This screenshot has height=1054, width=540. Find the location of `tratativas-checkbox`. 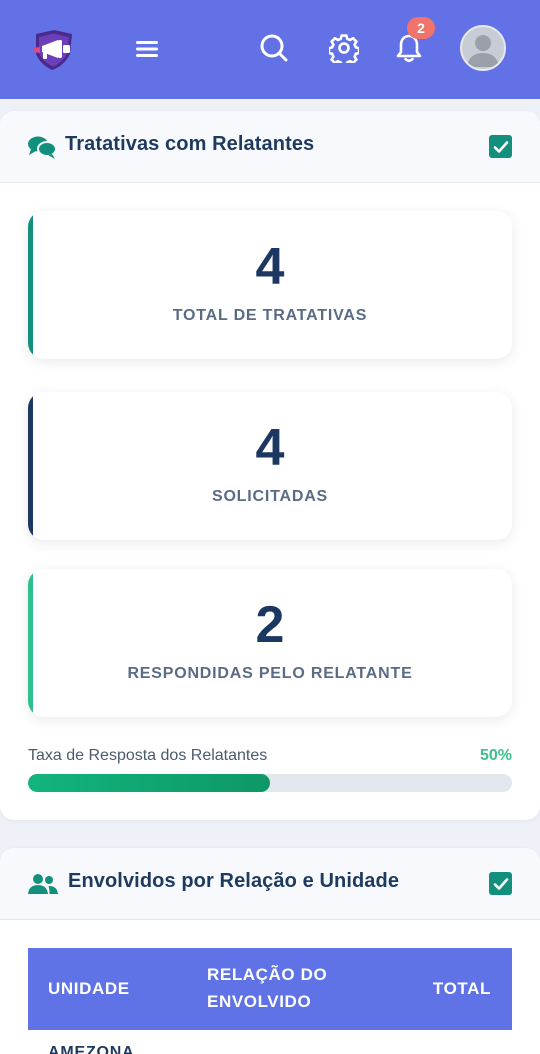

tratativas-checkbox is located at coordinates (500, 146).